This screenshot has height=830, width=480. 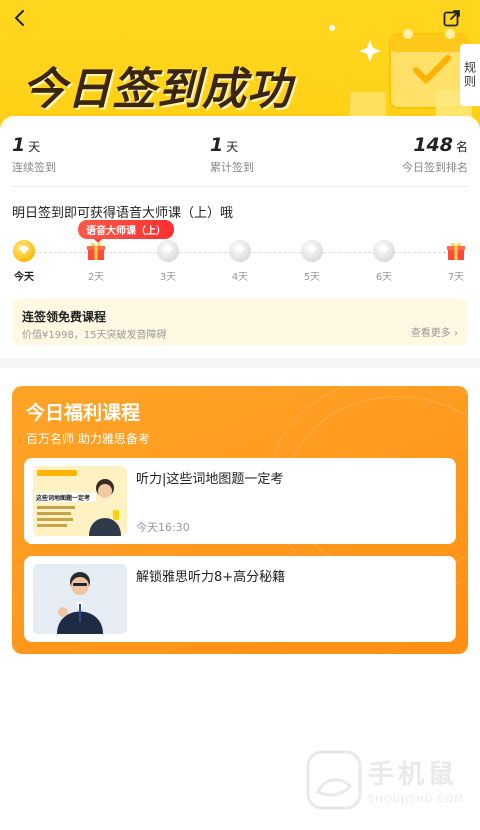 I want to click on course-thumbnail: 这些词地图题一定考, so click(x=80, y=501).